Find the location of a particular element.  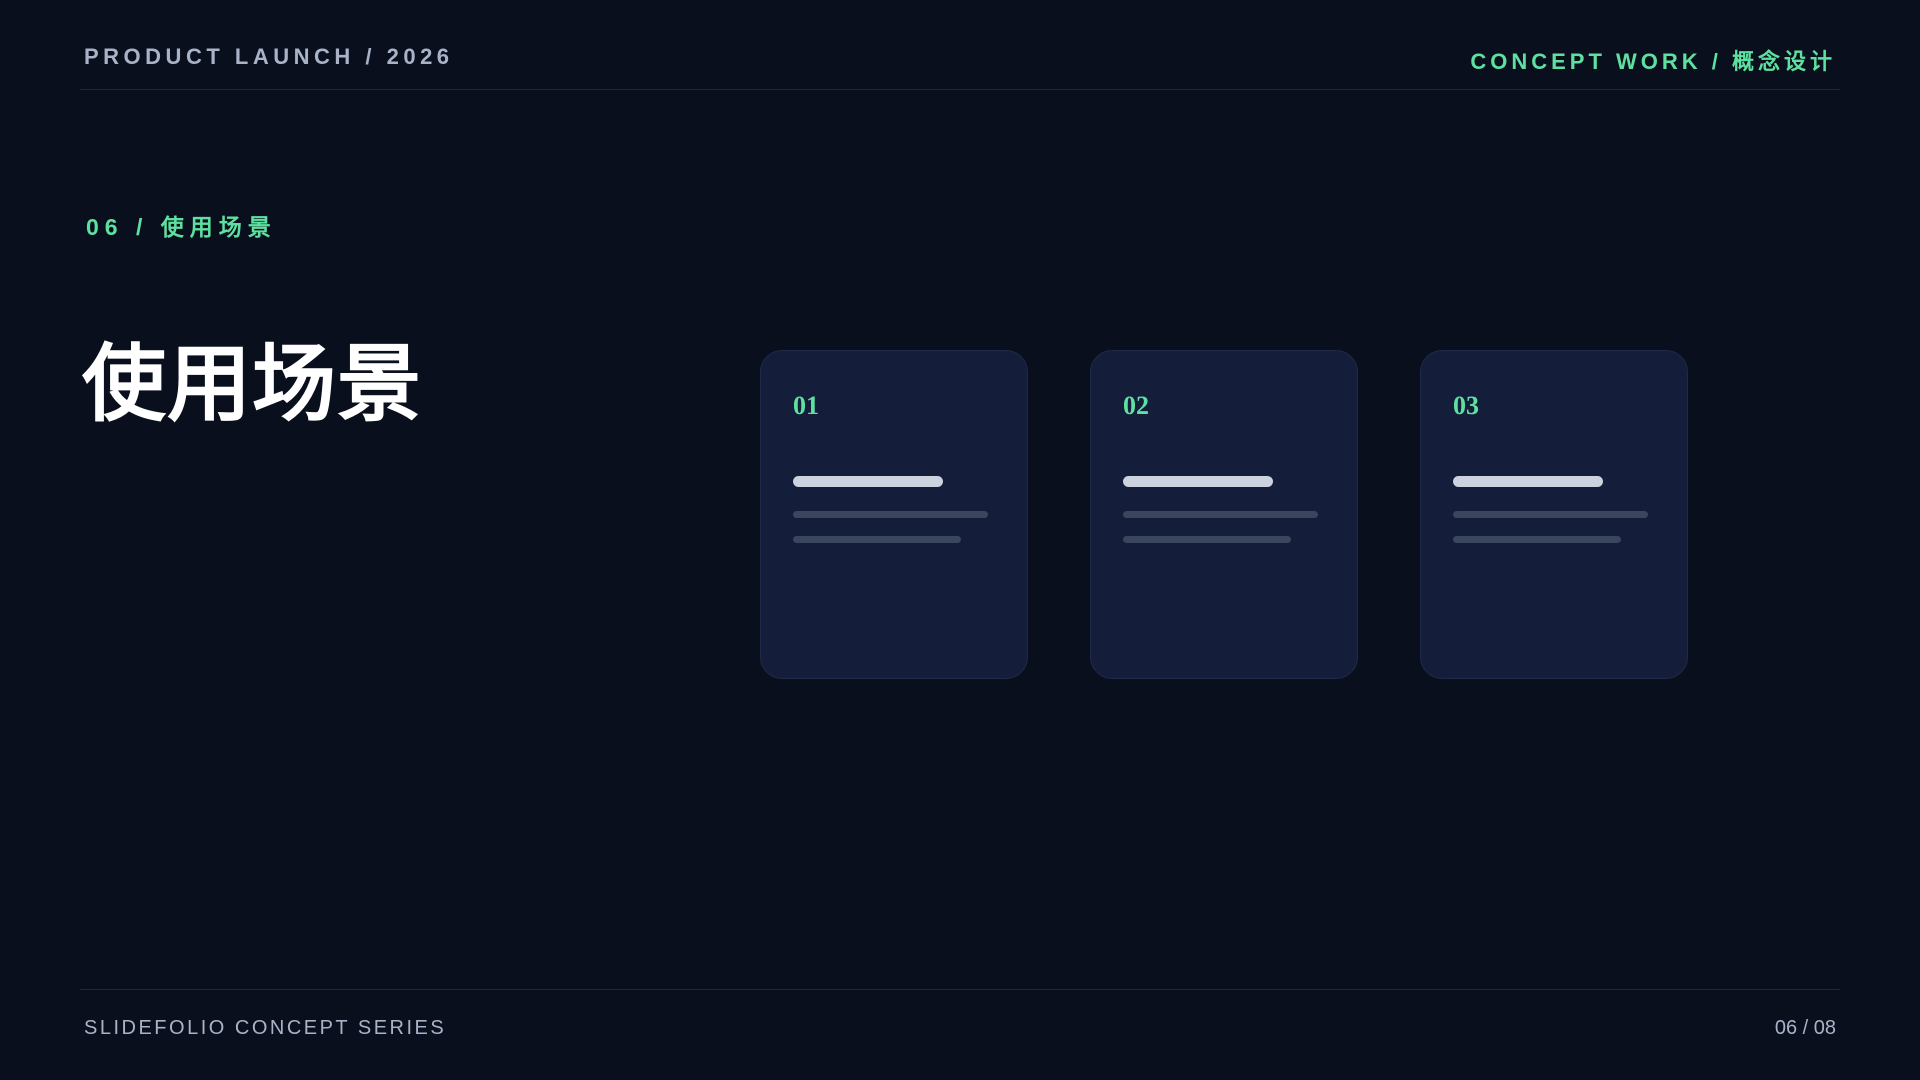

page-title: 使用场景 is located at coordinates (252, 384).